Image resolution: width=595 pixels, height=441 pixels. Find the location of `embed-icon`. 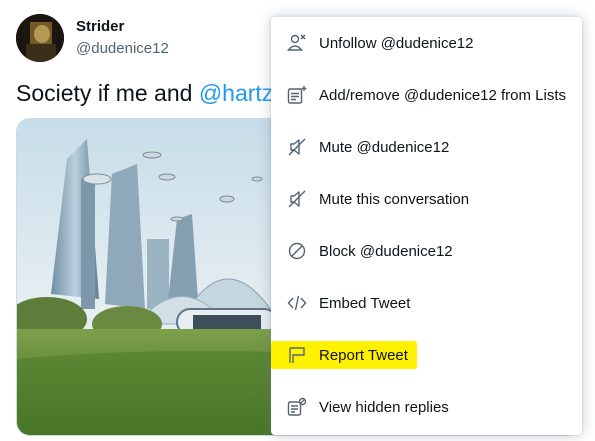

embed-icon is located at coordinates (297, 303).